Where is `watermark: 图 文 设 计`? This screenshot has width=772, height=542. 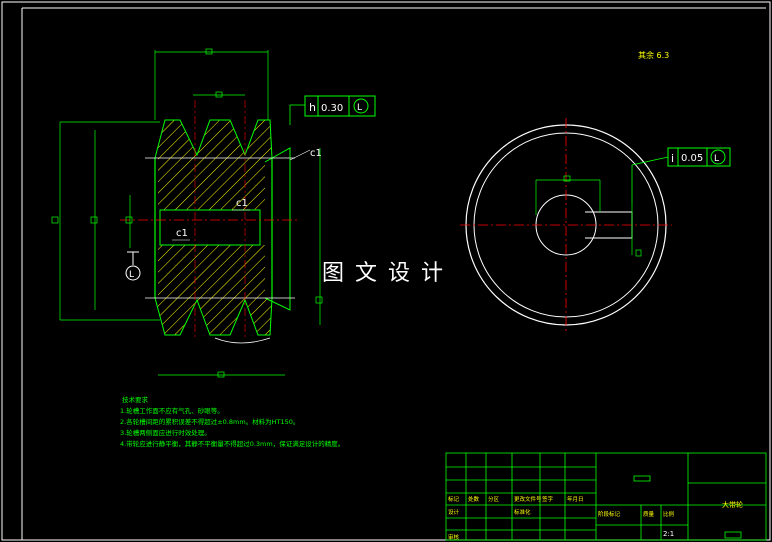
watermark: 图 文 设 计 is located at coordinates (383, 273).